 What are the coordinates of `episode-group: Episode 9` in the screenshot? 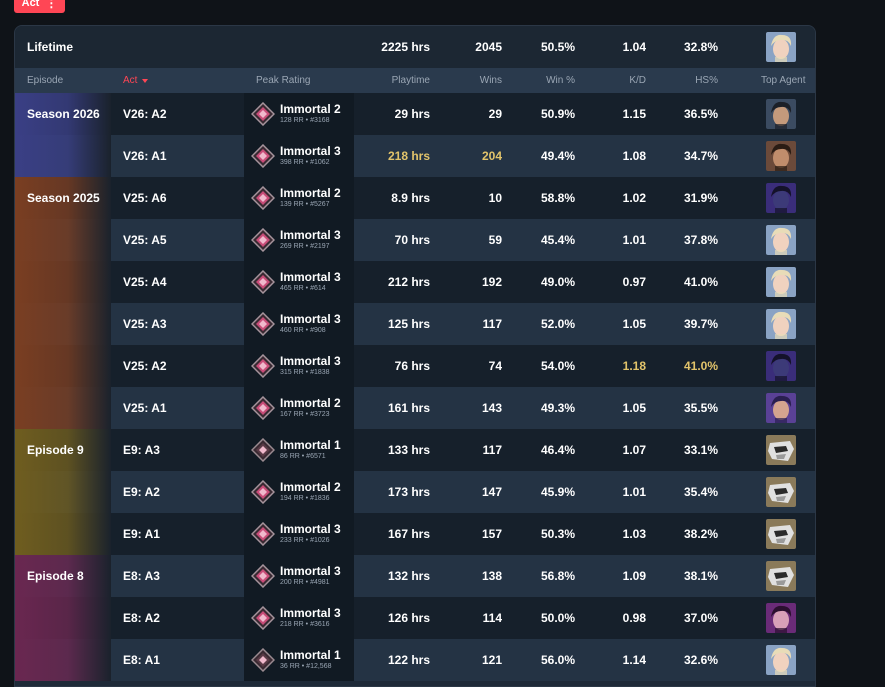 It's located at (63, 492).